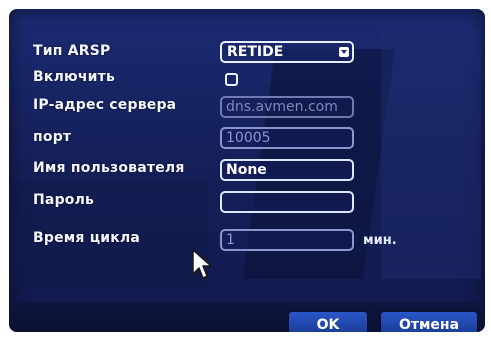 This screenshot has width=491, height=342. I want to click on password-label: Пароль, so click(64, 200).